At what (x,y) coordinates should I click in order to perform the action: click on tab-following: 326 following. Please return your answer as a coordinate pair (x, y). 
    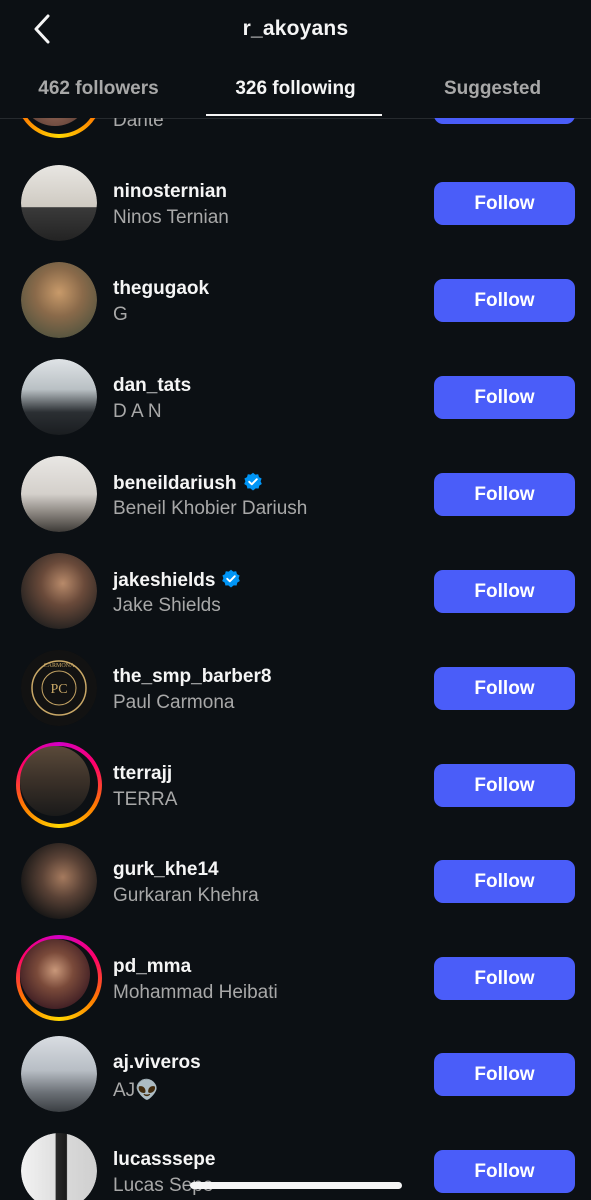
    Looking at the image, I should click on (295, 90).